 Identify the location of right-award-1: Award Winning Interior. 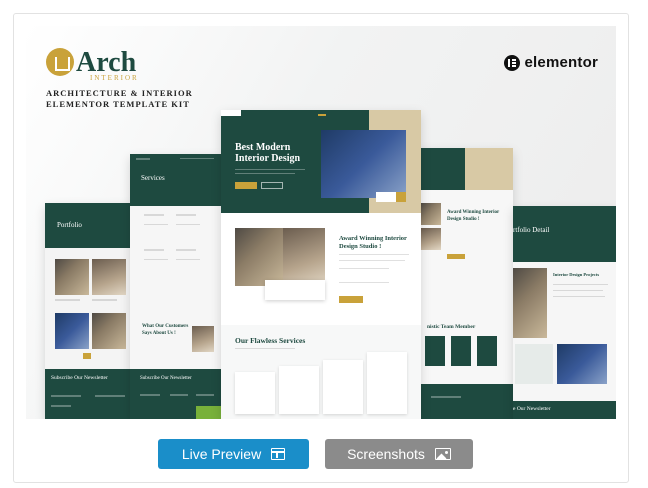
(473, 212).